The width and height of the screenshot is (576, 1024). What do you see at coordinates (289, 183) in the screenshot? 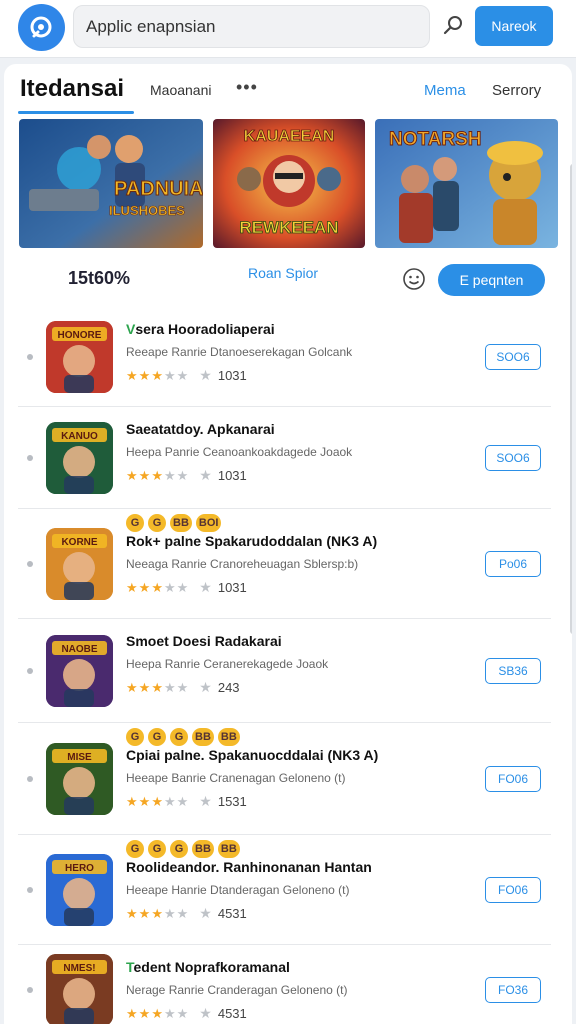
I see `featured-banner-2: KAUAEEAN REWKEEAN` at bounding box center [289, 183].